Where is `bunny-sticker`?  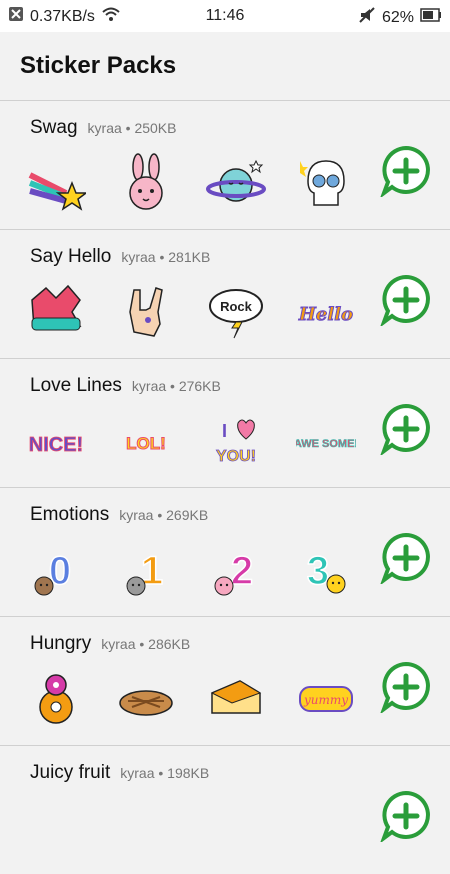 bunny-sticker is located at coordinates (146, 181).